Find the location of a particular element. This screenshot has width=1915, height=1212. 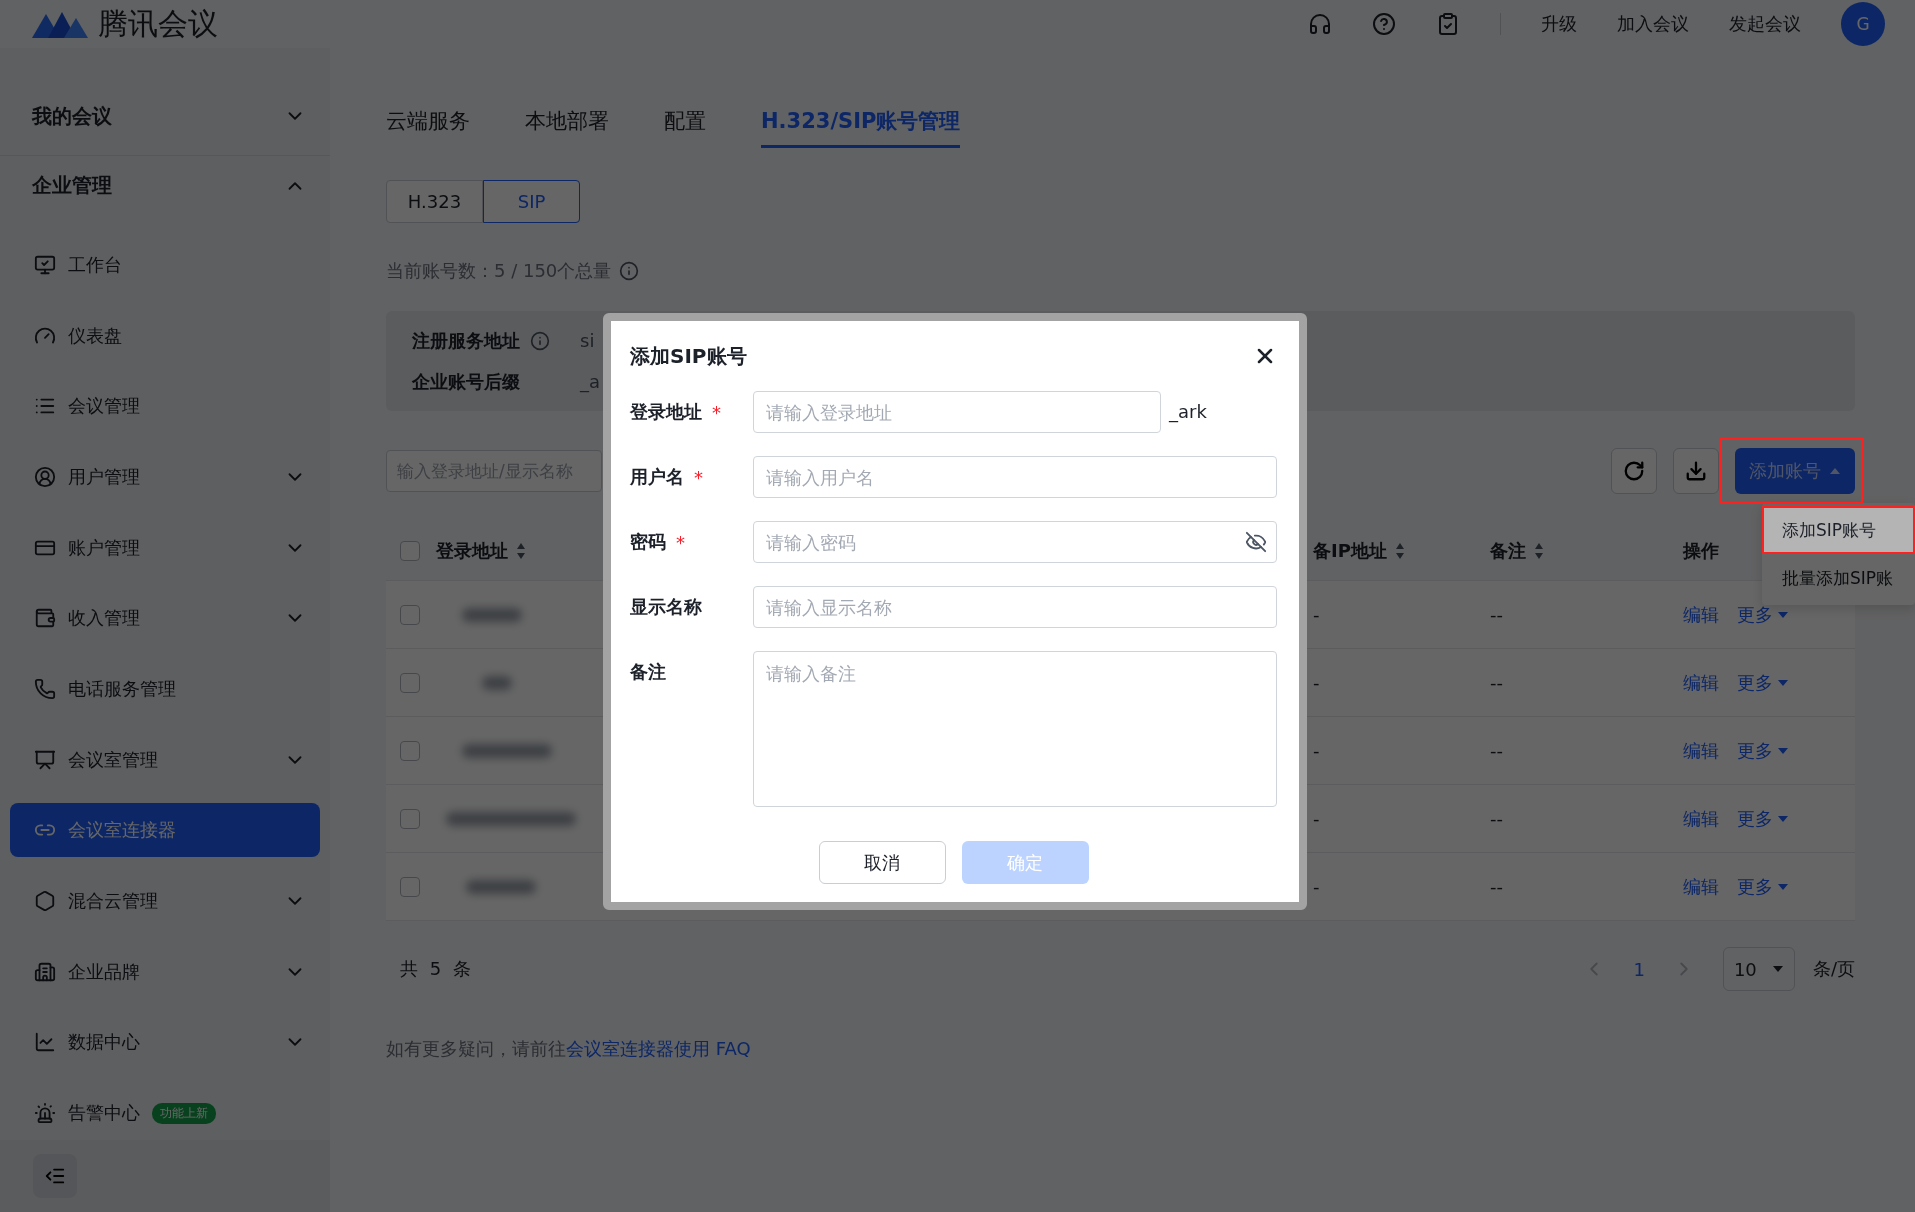

avatar: G is located at coordinates (1863, 24).